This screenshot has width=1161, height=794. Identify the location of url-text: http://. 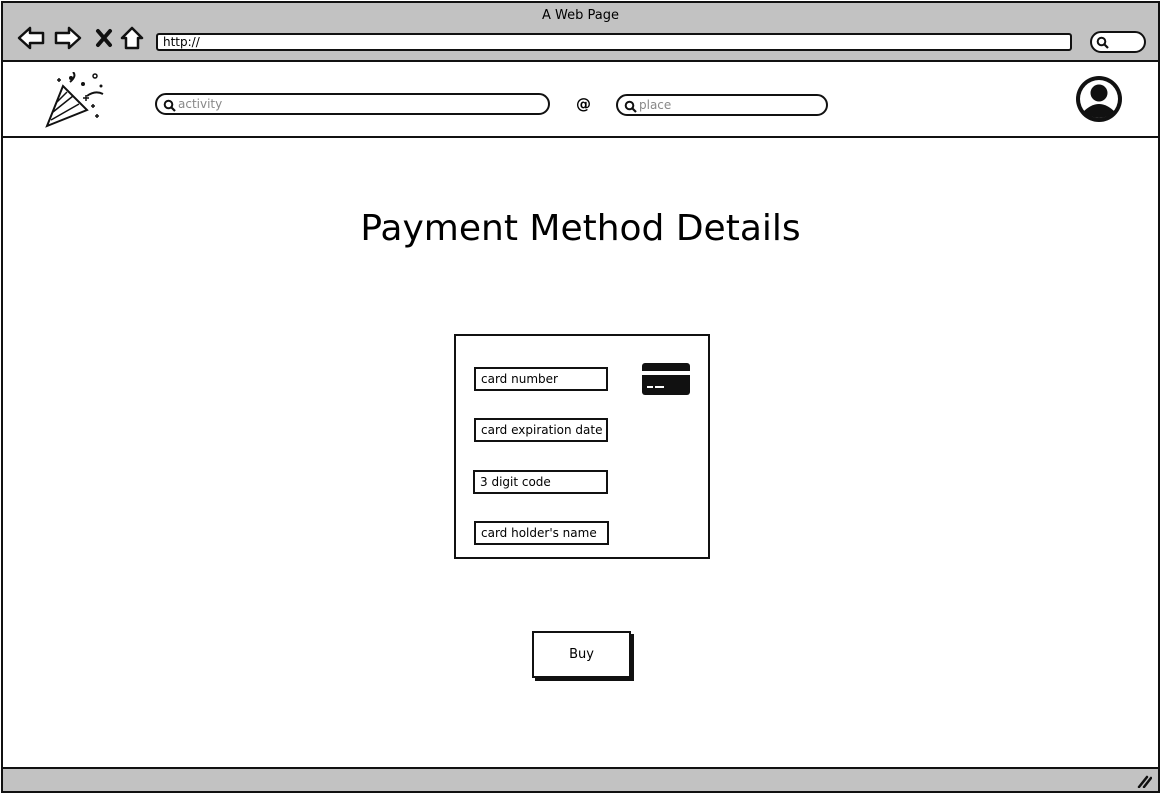
(181, 42).